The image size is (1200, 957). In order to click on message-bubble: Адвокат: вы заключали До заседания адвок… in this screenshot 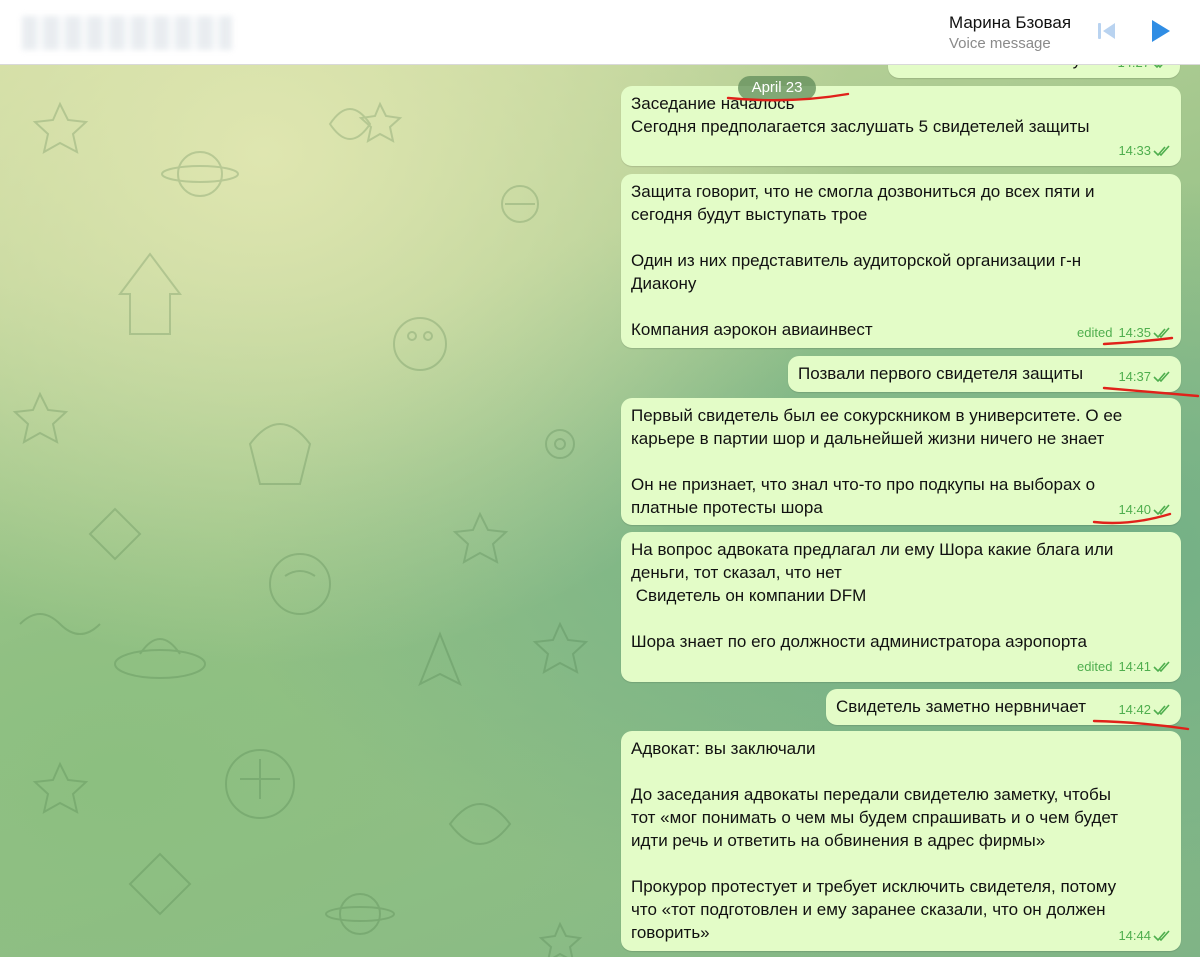, I will do `click(901, 841)`.